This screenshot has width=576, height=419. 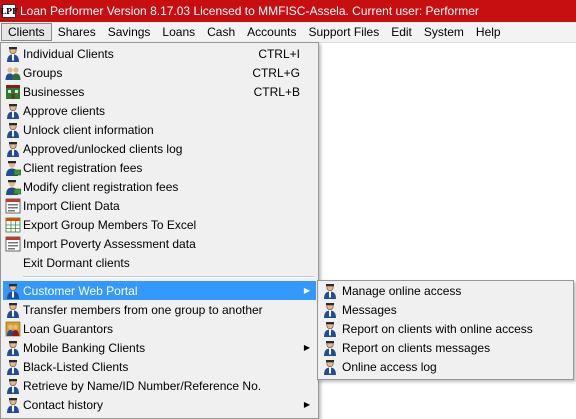 What do you see at coordinates (76, 262) in the screenshot?
I see `menu-item-label: Exit Dormant clients` at bounding box center [76, 262].